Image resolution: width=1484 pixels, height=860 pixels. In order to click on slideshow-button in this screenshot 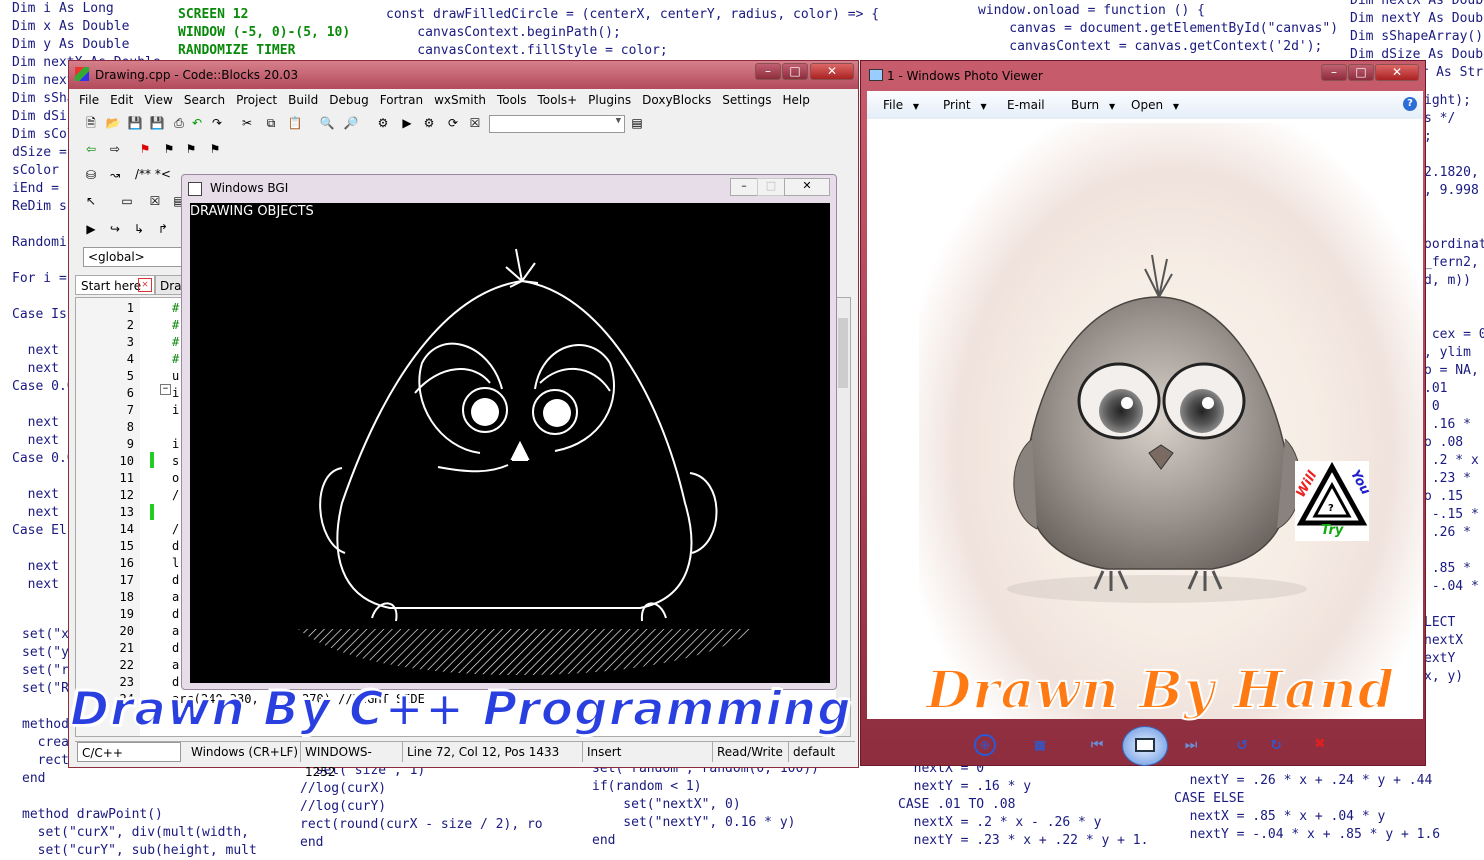, I will do `click(1145, 746)`.